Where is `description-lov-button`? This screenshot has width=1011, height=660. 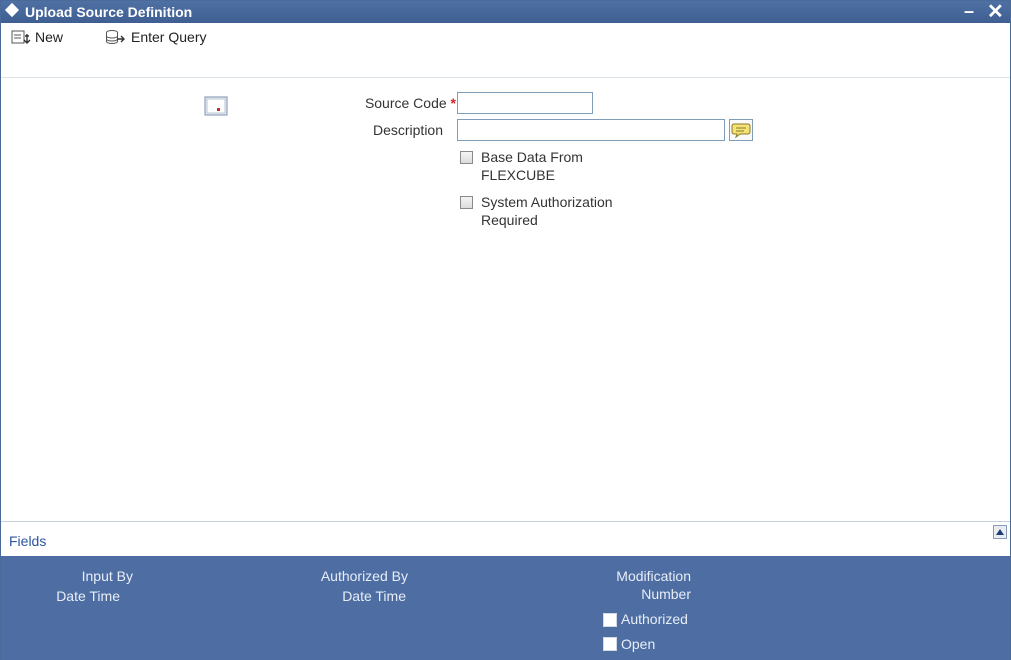 description-lov-button is located at coordinates (741, 130).